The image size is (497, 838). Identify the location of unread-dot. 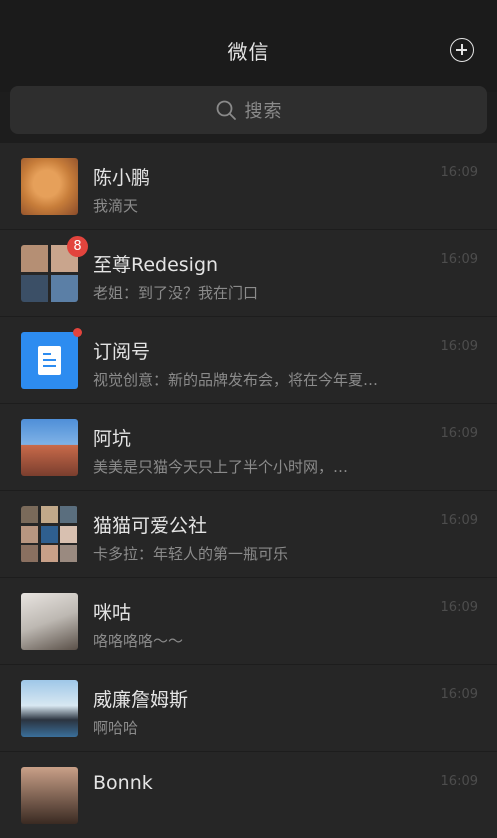
(77, 332).